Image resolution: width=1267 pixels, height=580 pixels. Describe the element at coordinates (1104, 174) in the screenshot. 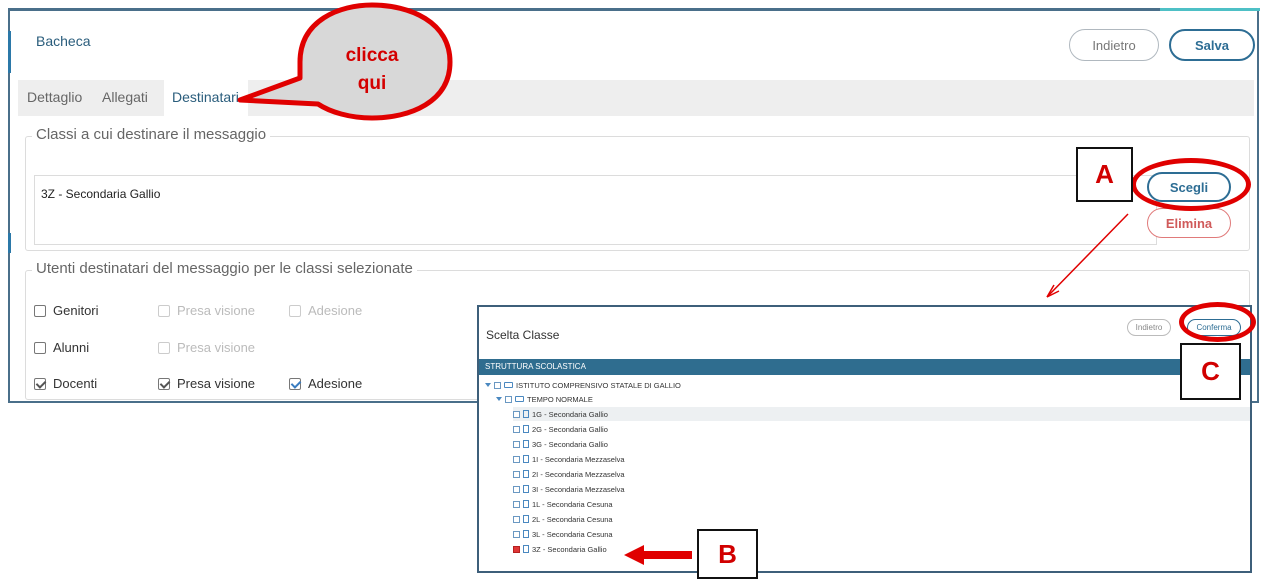

I see `annotation-label-a: A` at that location.